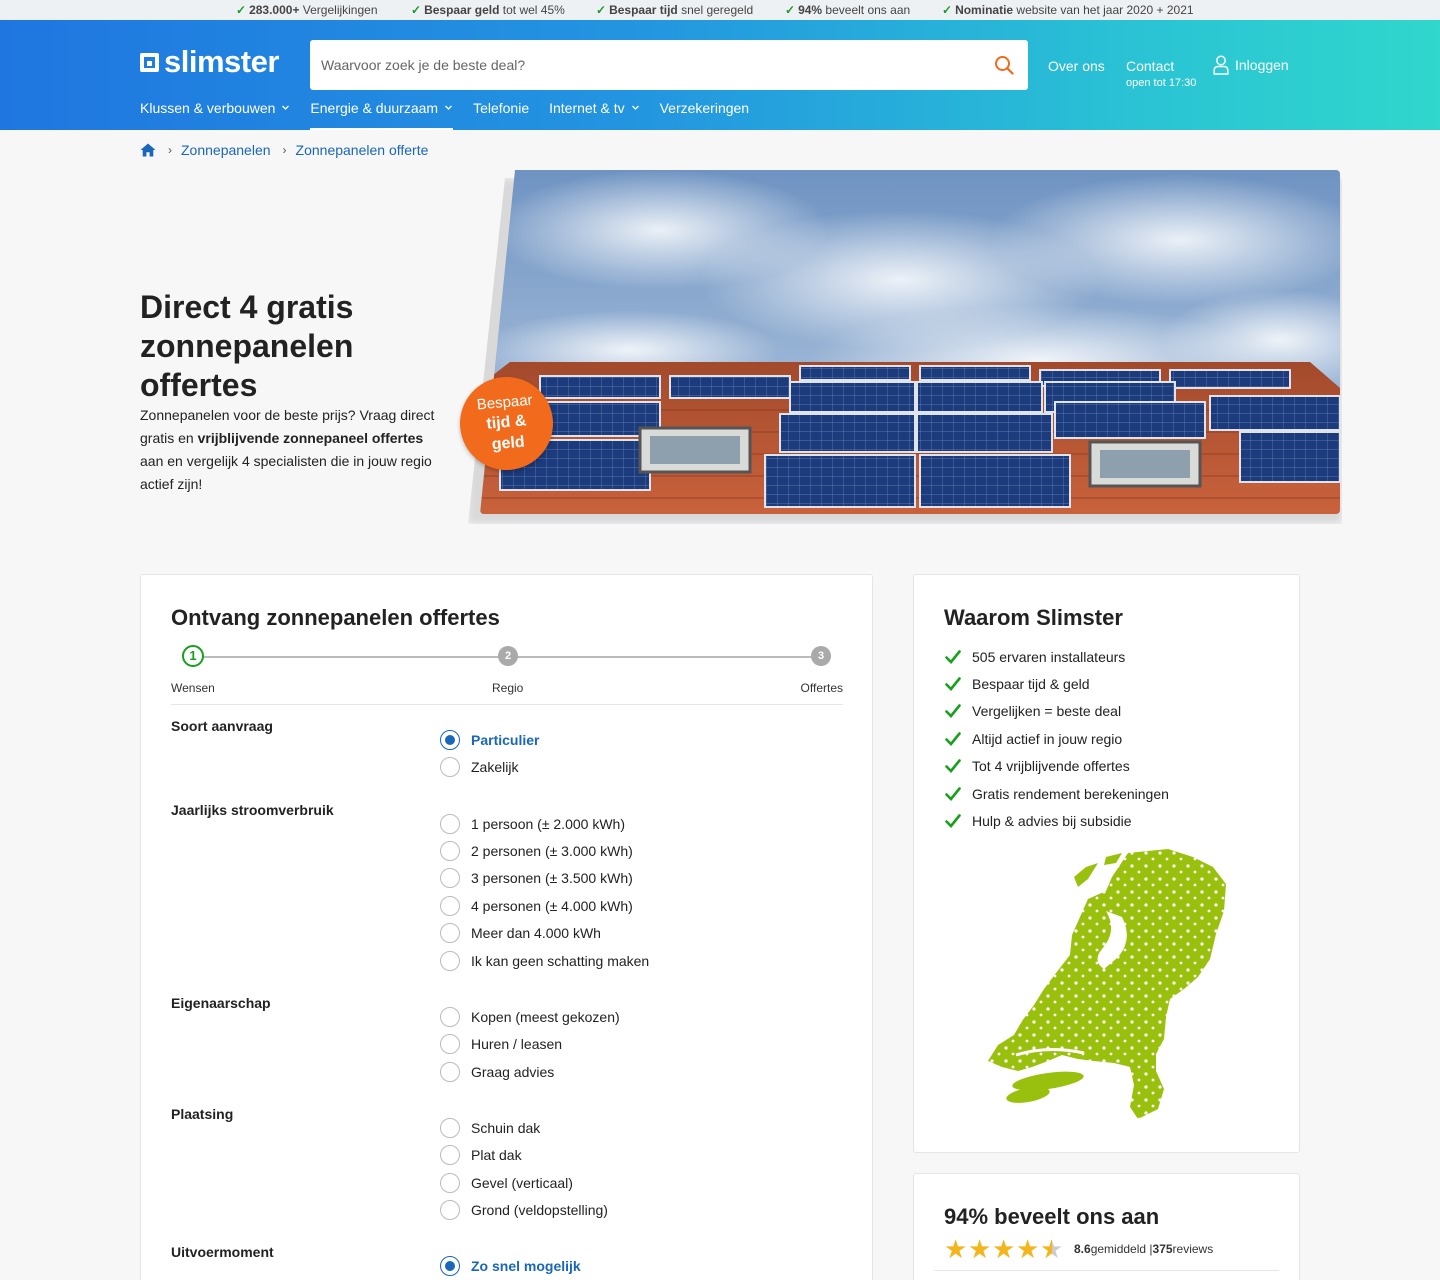  Describe the element at coordinates (501, 1044) in the screenshot. I see `radio-option: Huren / leasen` at that location.